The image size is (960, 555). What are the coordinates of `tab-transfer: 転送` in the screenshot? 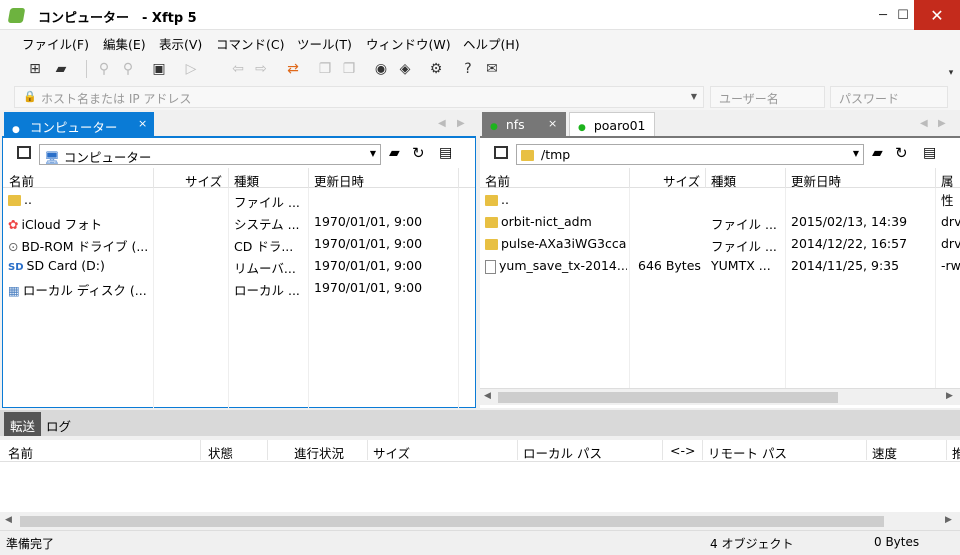 It's located at (23, 424).